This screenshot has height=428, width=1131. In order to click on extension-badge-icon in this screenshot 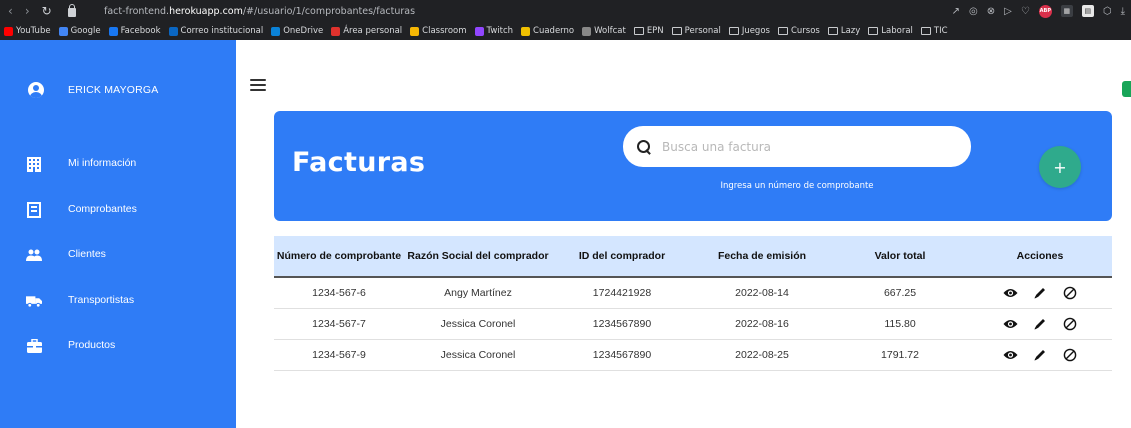, I will do `click(1126, 89)`.